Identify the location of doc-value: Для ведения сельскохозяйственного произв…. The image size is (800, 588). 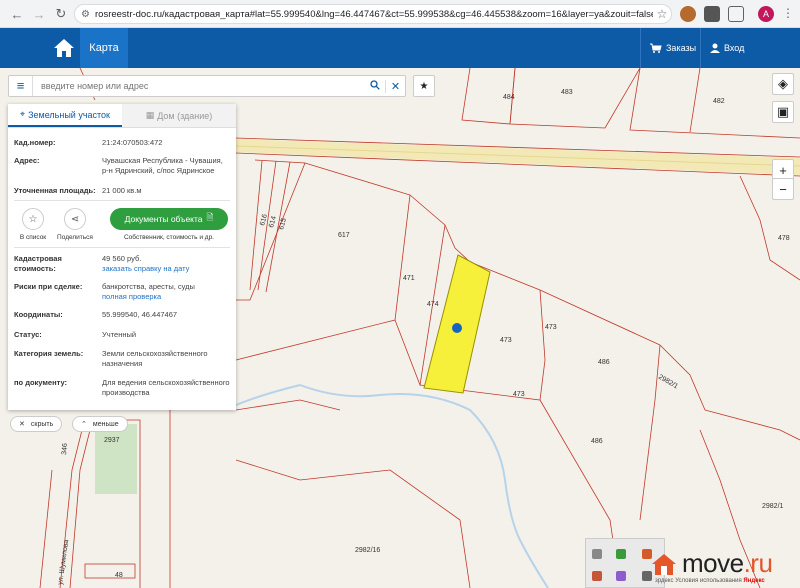
(166, 387).